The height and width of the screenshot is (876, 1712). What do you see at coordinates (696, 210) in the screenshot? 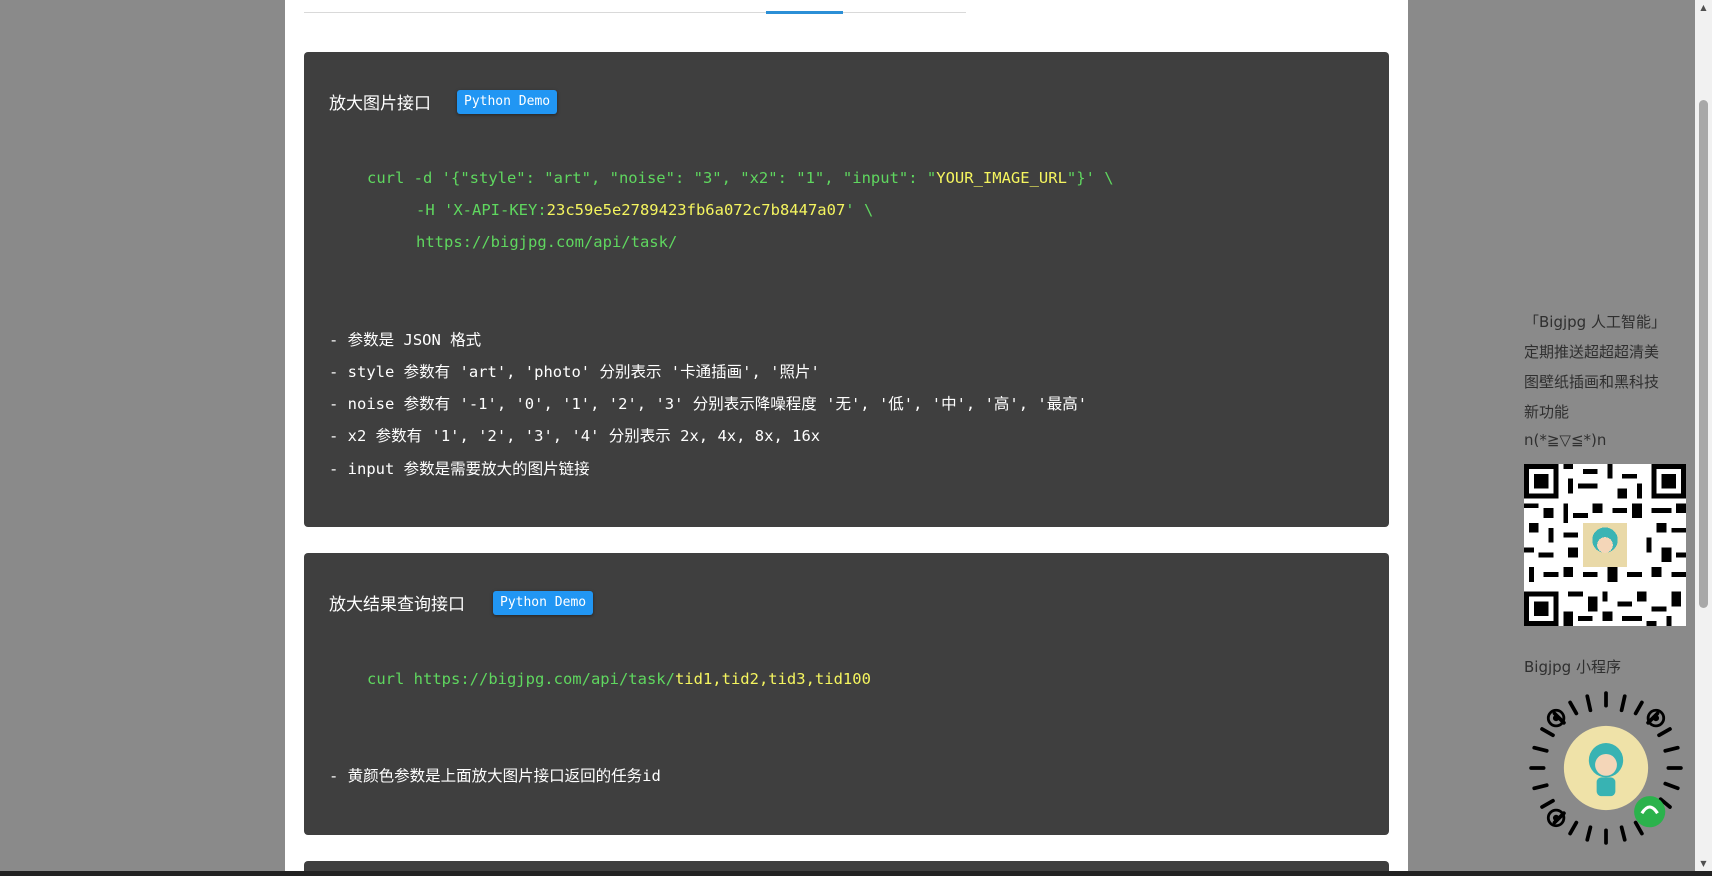
I see `api-key-value: 23c59e5e2789423fb6a072c7b8447a07` at bounding box center [696, 210].